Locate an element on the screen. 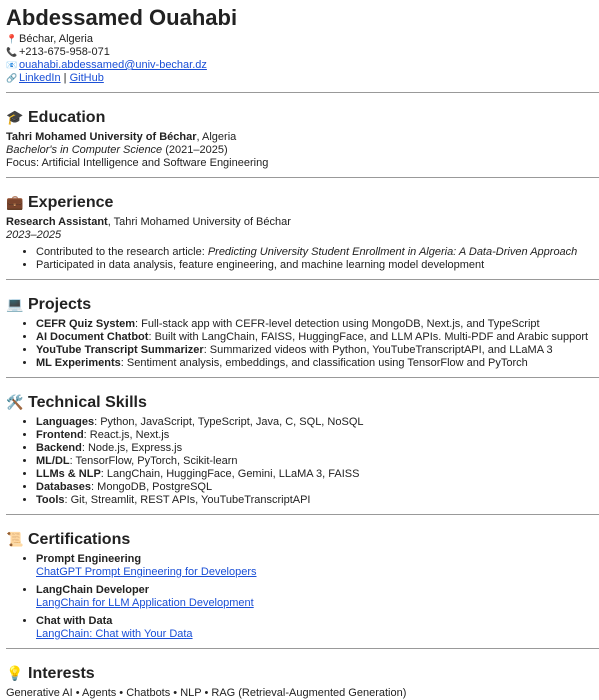 The image size is (599, 700). item-name: Tools is located at coordinates (50, 500).